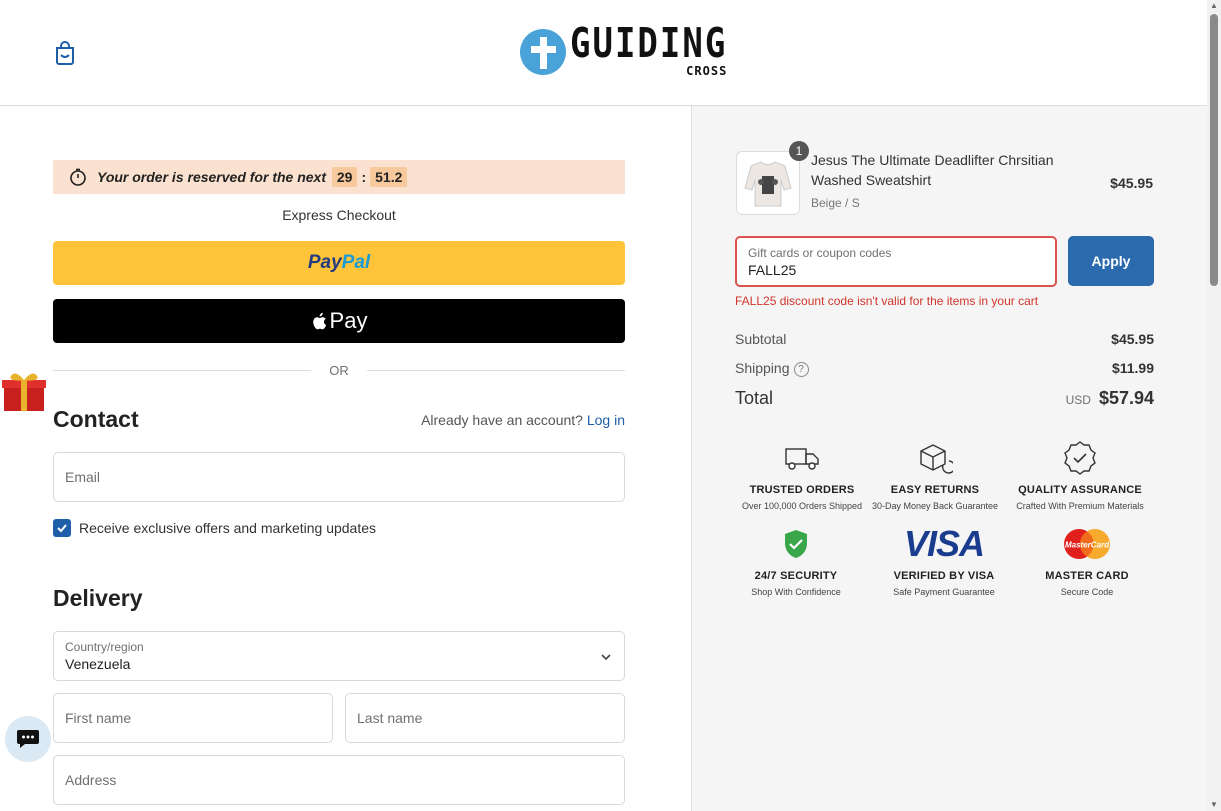 Image resolution: width=1221 pixels, height=811 pixels. What do you see at coordinates (1087, 576) in the screenshot?
I see `badge-title: MASTER CARD` at bounding box center [1087, 576].